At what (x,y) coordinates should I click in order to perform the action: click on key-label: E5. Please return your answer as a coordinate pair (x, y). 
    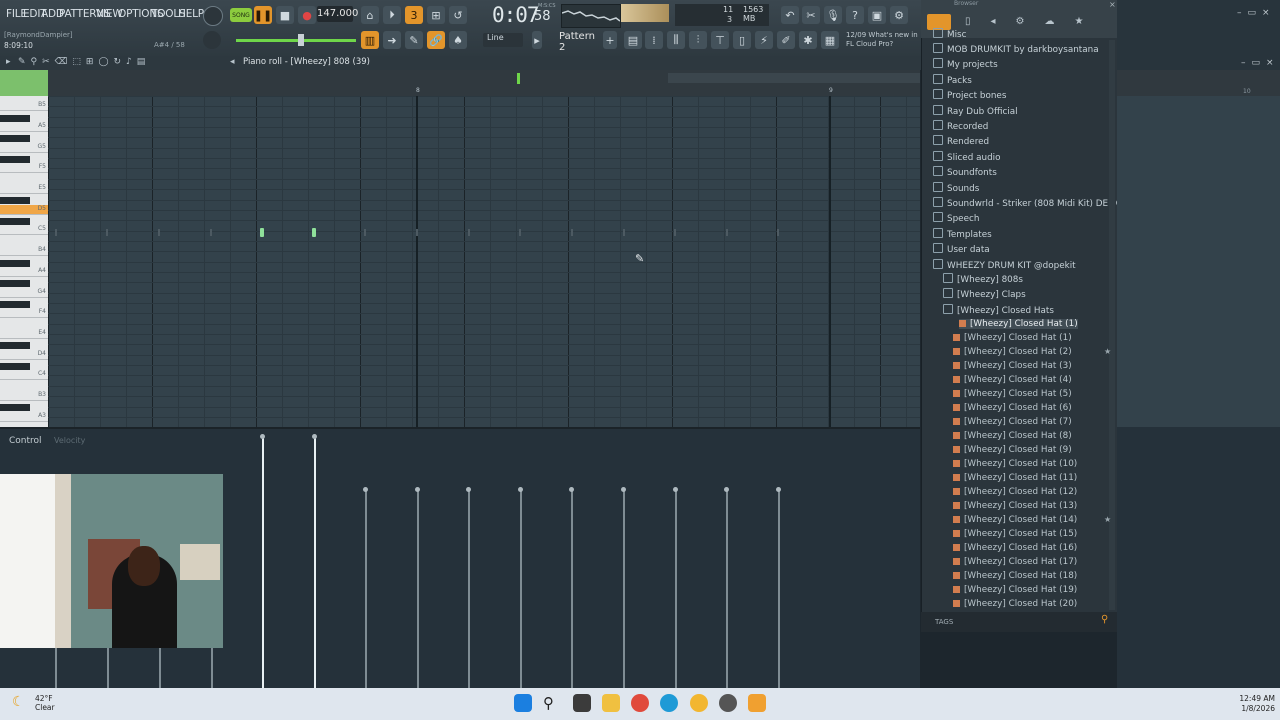
    Looking at the image, I should click on (24, 189).